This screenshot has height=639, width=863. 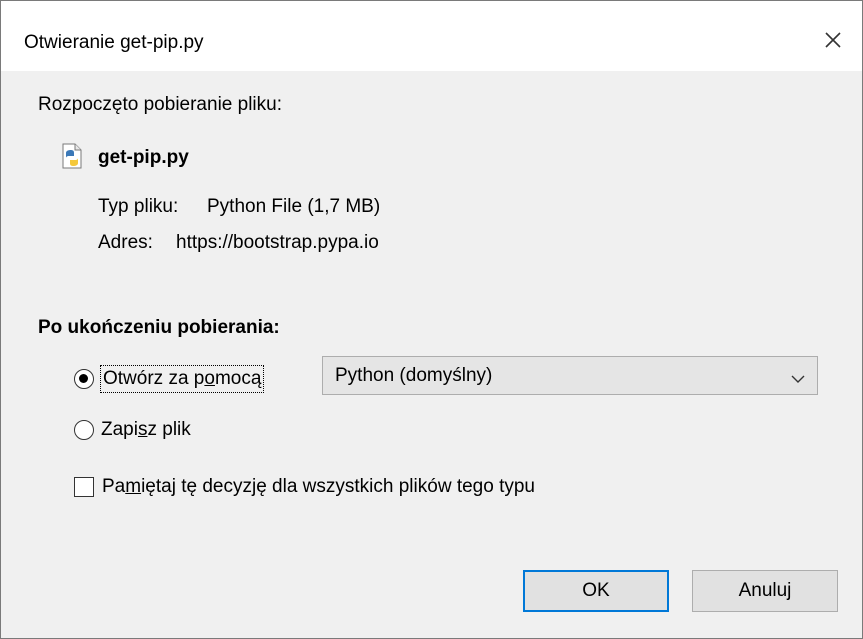 What do you see at coordinates (159, 327) in the screenshot?
I see `after-download-heading: Po ukończeniu pobierania:` at bounding box center [159, 327].